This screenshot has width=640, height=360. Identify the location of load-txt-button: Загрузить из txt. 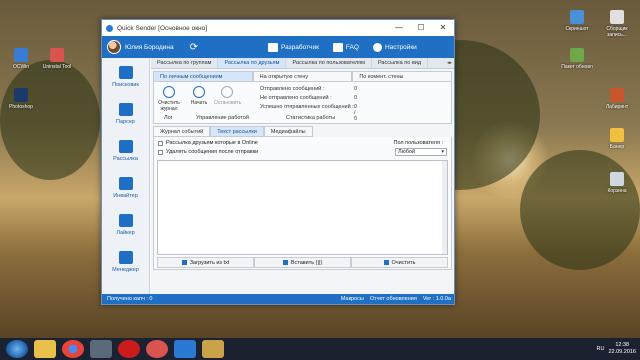
(205, 262).